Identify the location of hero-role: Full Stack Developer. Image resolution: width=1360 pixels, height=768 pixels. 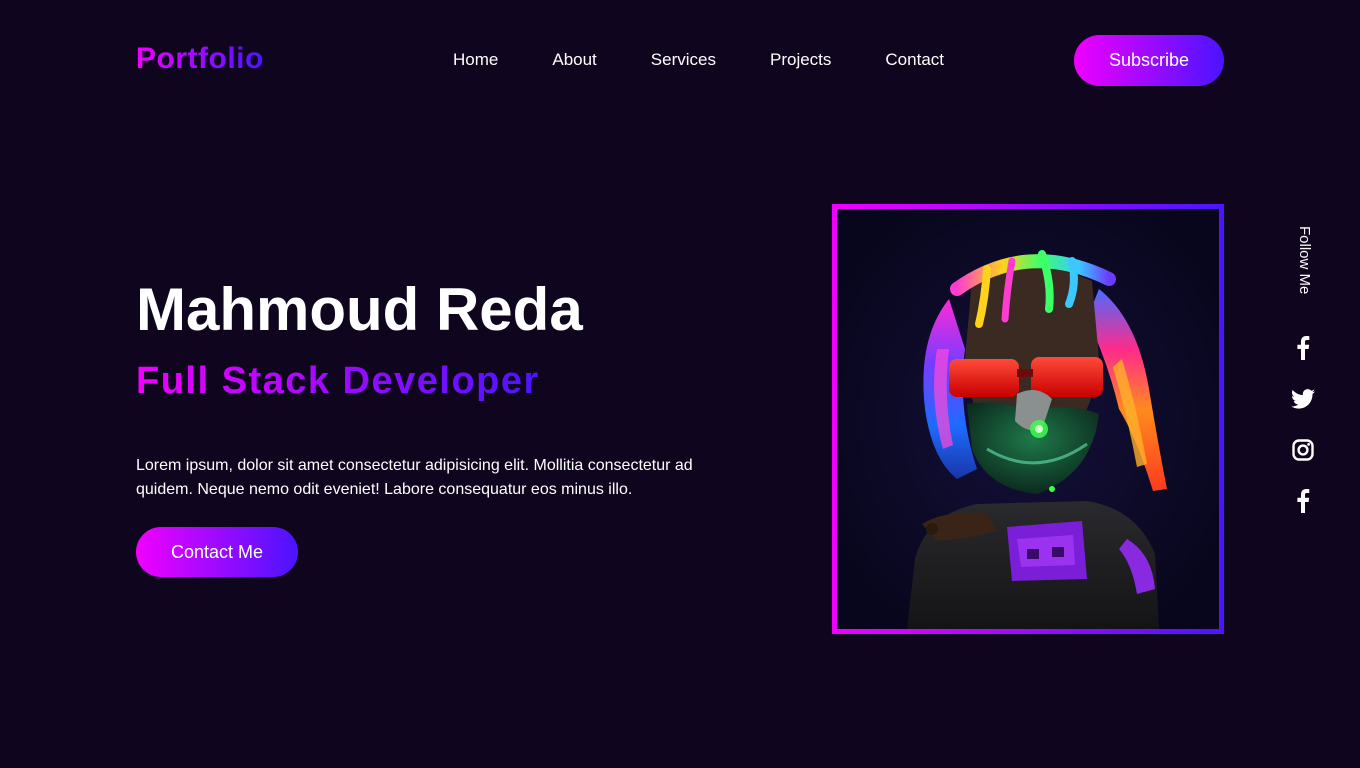
(338, 381).